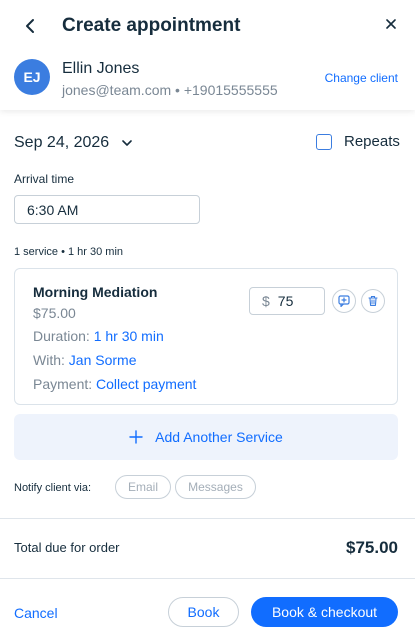  What do you see at coordinates (372, 141) in the screenshot?
I see `repeats-label: Repeats` at bounding box center [372, 141].